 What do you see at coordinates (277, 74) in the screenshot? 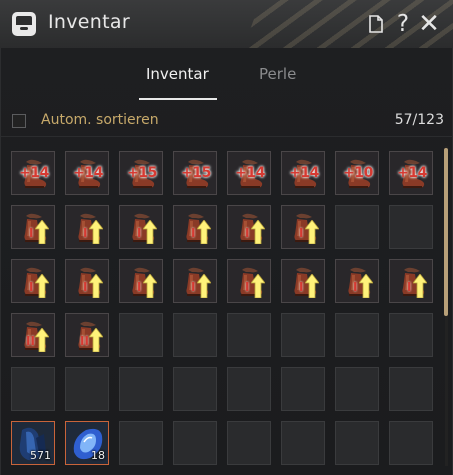
I see `tab-perle: Perle` at bounding box center [277, 74].